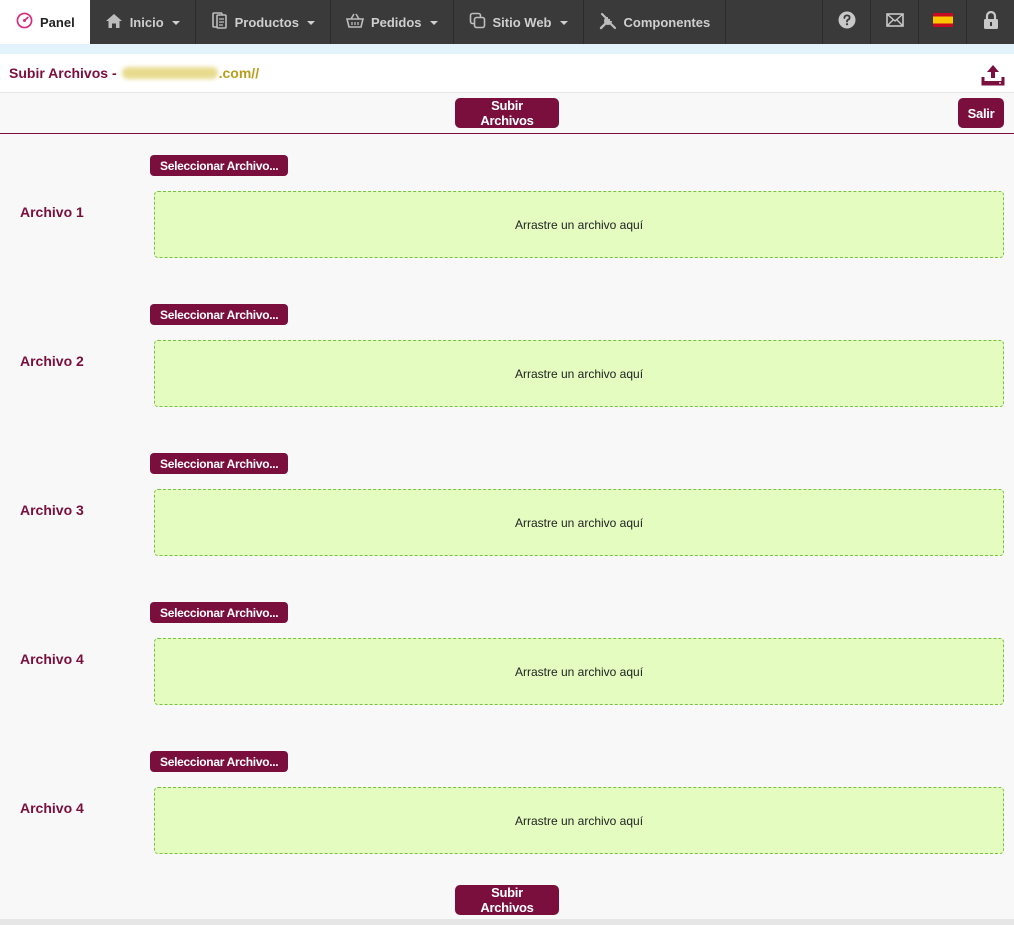  Describe the element at coordinates (57, 22) in the screenshot. I see `nav-panel-label: Panel` at that location.